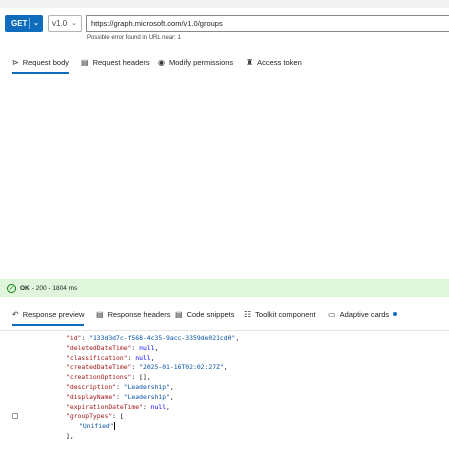 This screenshot has width=449, height=458. What do you see at coordinates (179, 314) in the screenshot?
I see `code-icon: ▤` at bounding box center [179, 314].